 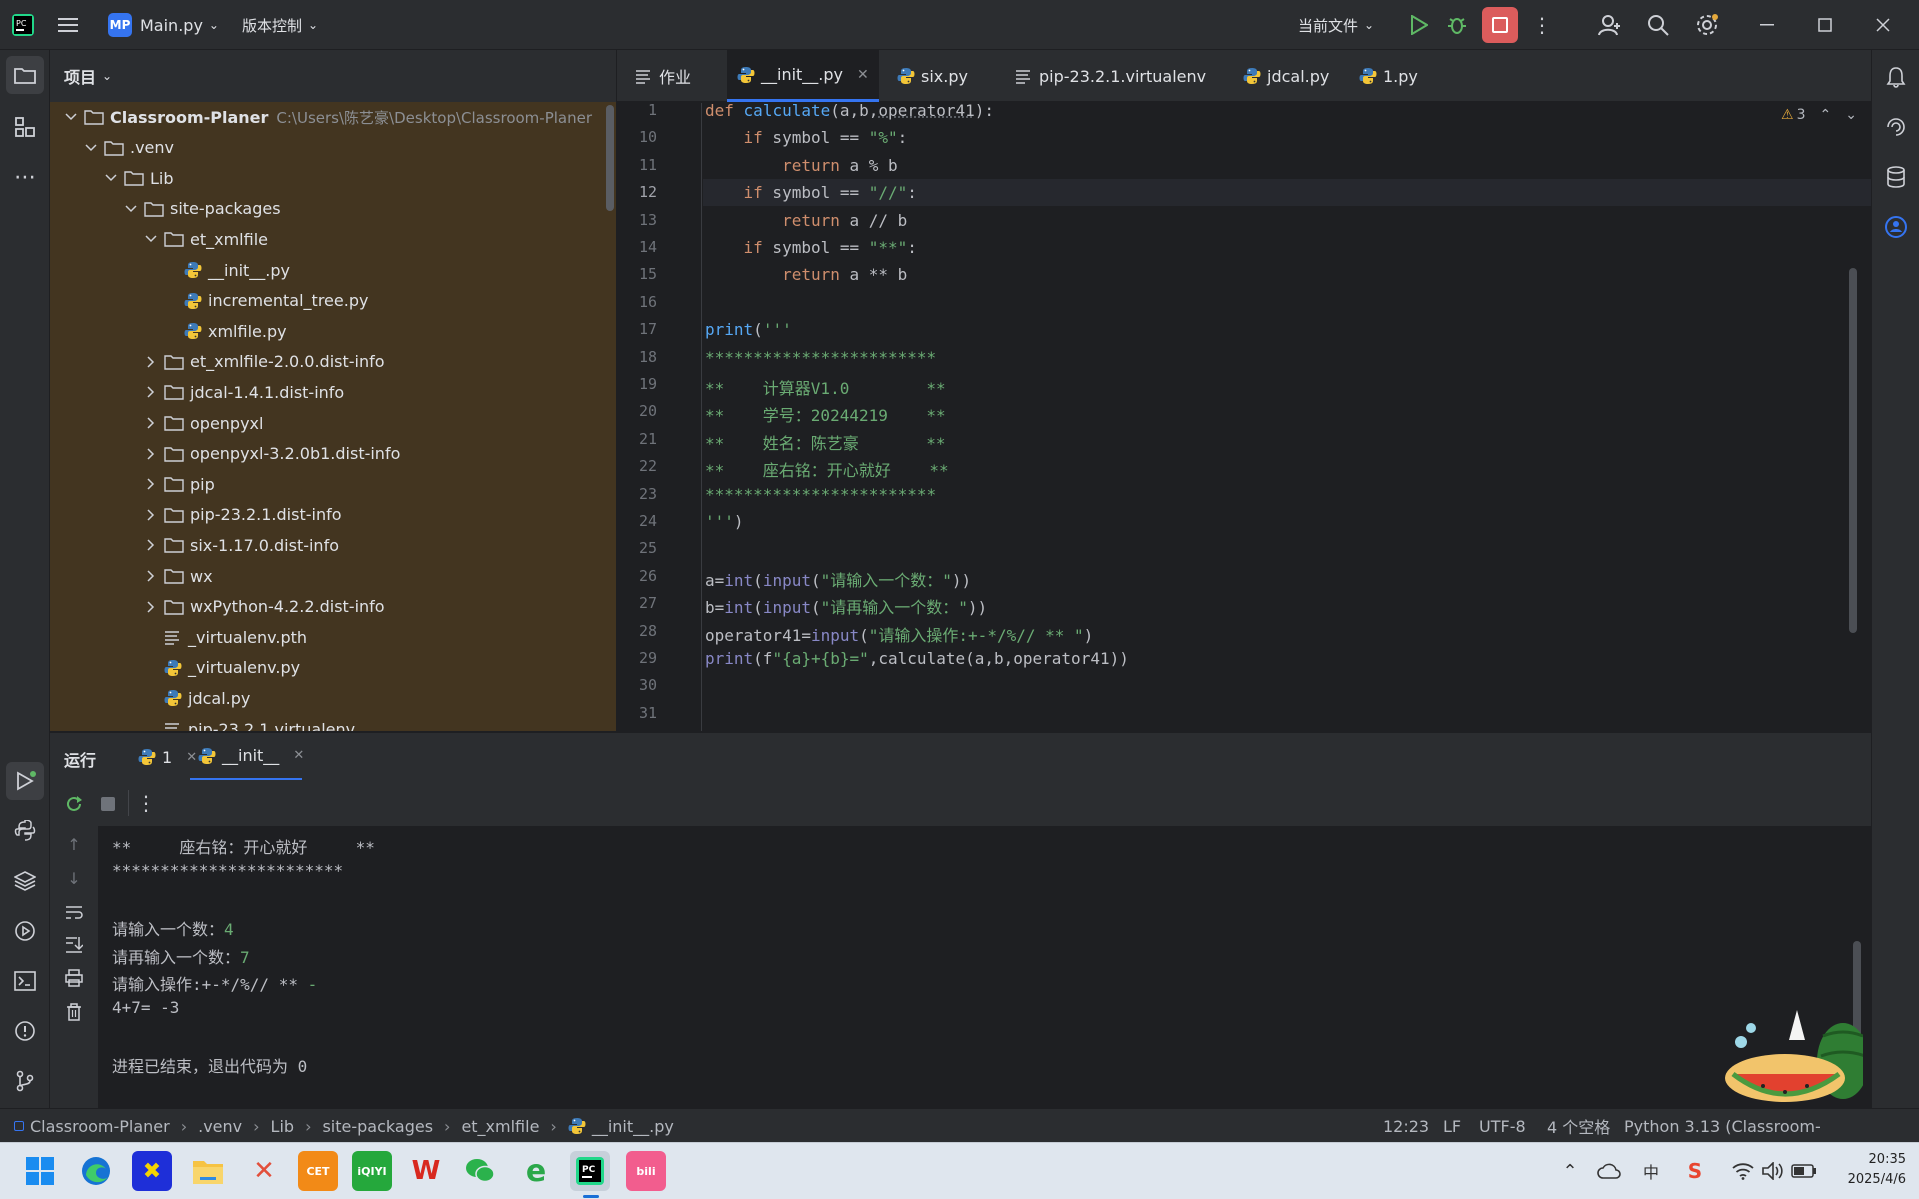 I want to click on chevron-down-icon: ⌄, so click(x=1851, y=115).